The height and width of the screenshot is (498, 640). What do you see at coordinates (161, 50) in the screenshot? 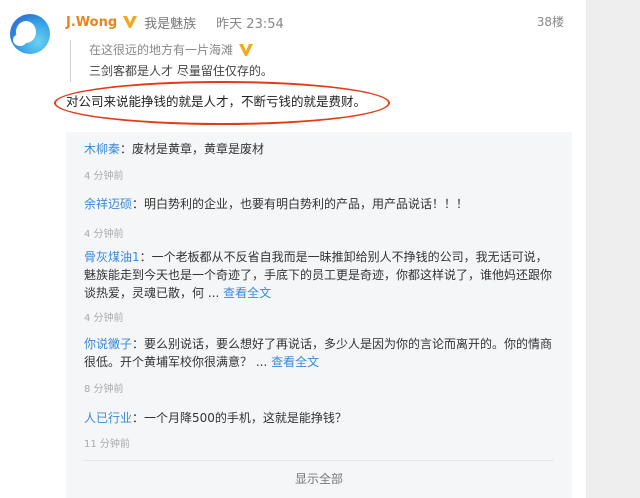
I see `quote-text: 在这很远的地方有一片海滩` at bounding box center [161, 50].